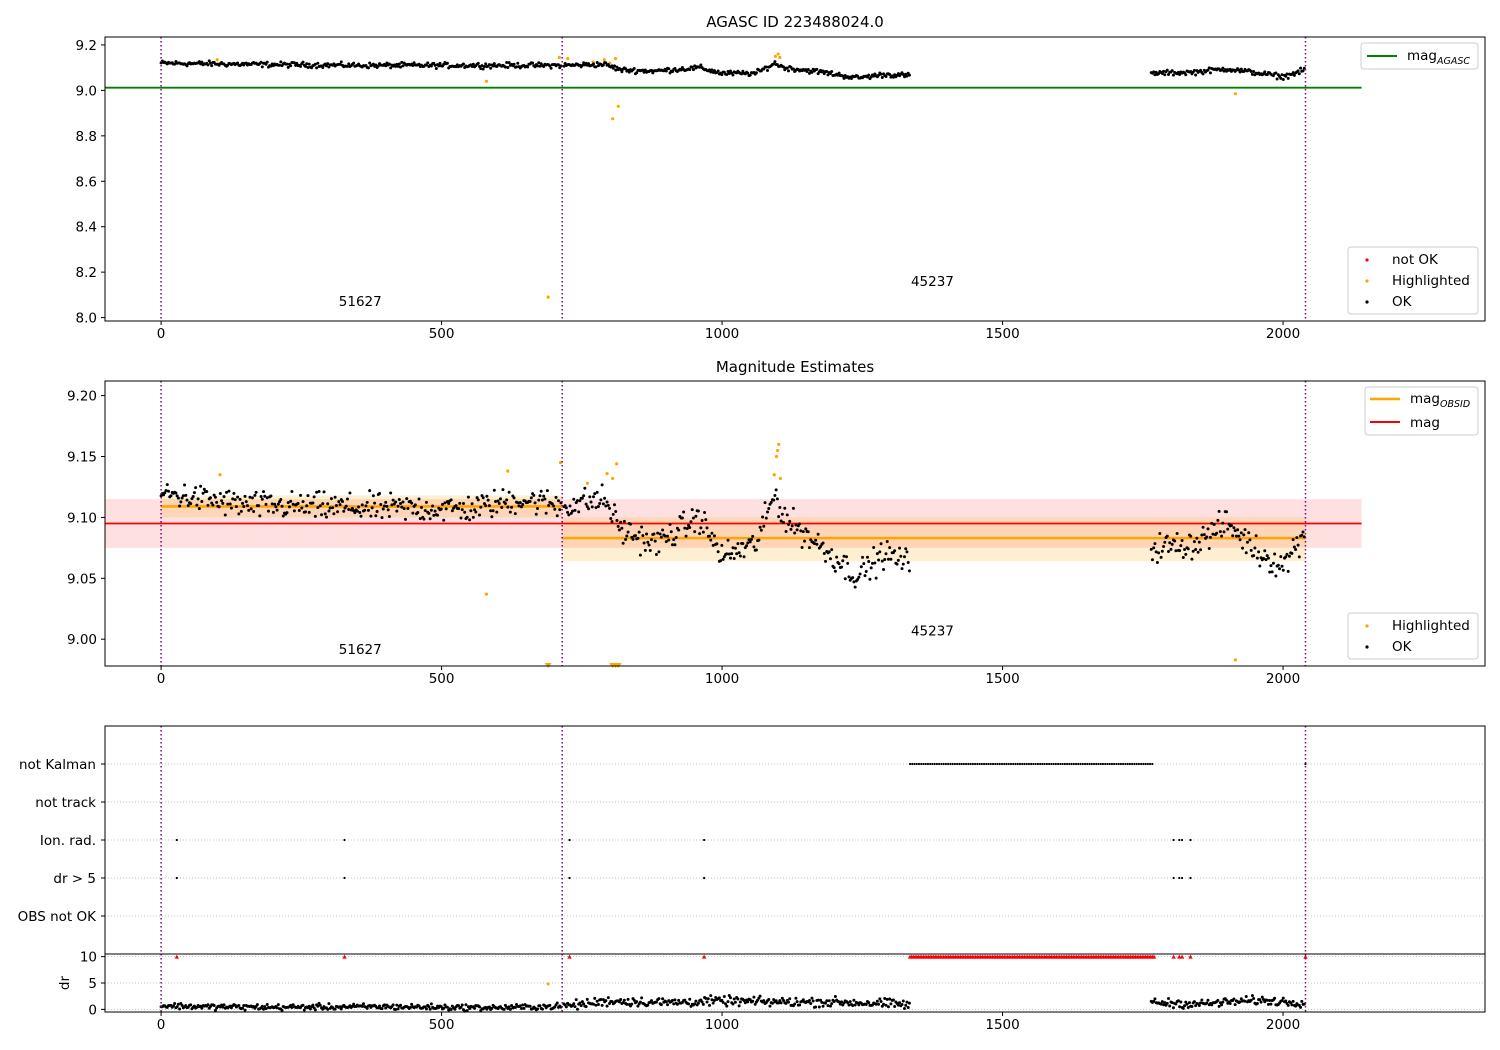 This screenshot has height=1050, width=1500. What do you see at coordinates (722, 679) in the screenshot?
I see `x-tick-label: 1000` at bounding box center [722, 679].